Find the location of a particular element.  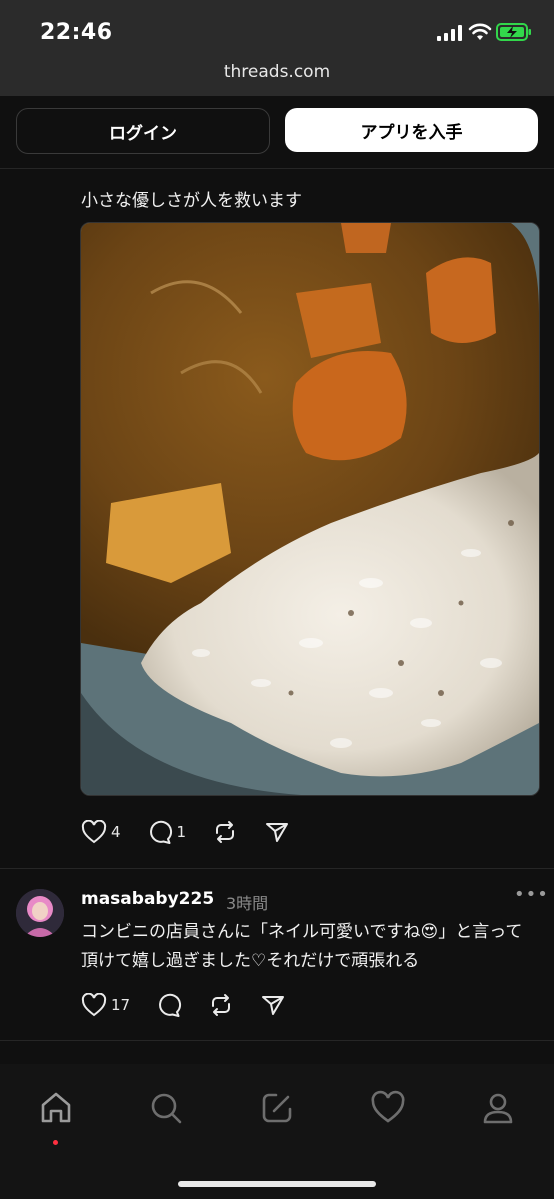

search-icon is located at coordinates (166, 1108).